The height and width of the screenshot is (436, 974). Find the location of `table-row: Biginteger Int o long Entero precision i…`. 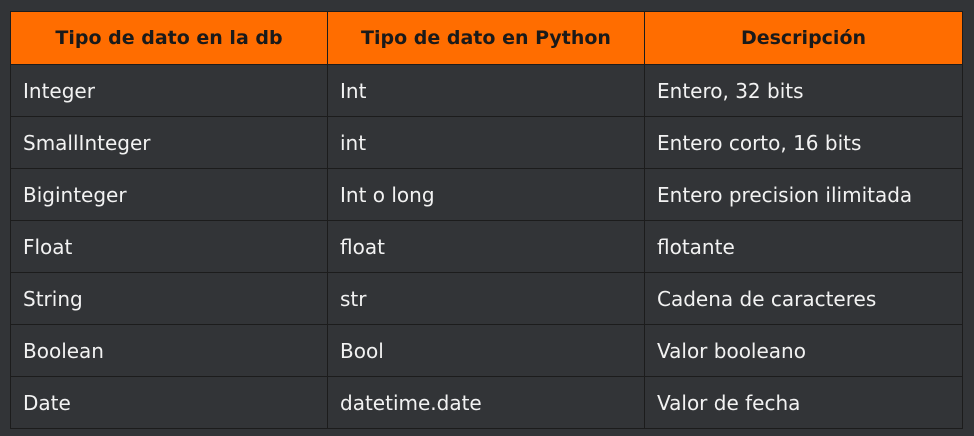

table-row: Biginteger Int o long Entero precision i… is located at coordinates (486, 194).